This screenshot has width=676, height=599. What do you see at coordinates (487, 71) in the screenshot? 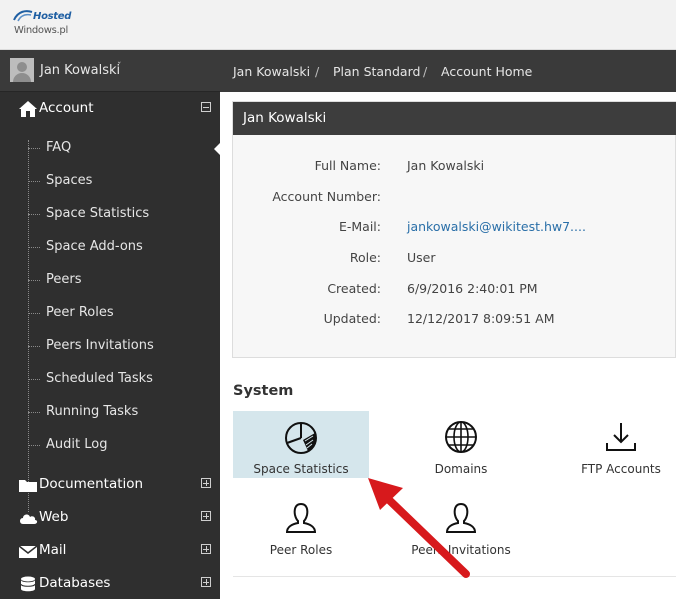
I see `breadcrumb-current: Account Home` at bounding box center [487, 71].